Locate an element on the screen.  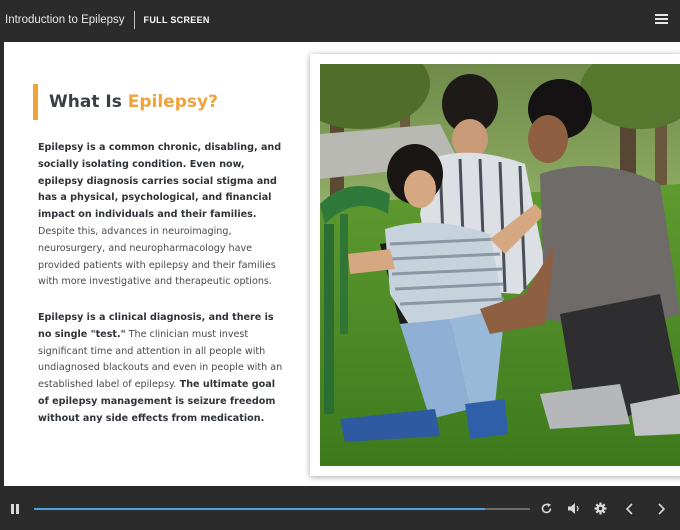
page-title: What Is Epilepsy? is located at coordinates (133, 102).